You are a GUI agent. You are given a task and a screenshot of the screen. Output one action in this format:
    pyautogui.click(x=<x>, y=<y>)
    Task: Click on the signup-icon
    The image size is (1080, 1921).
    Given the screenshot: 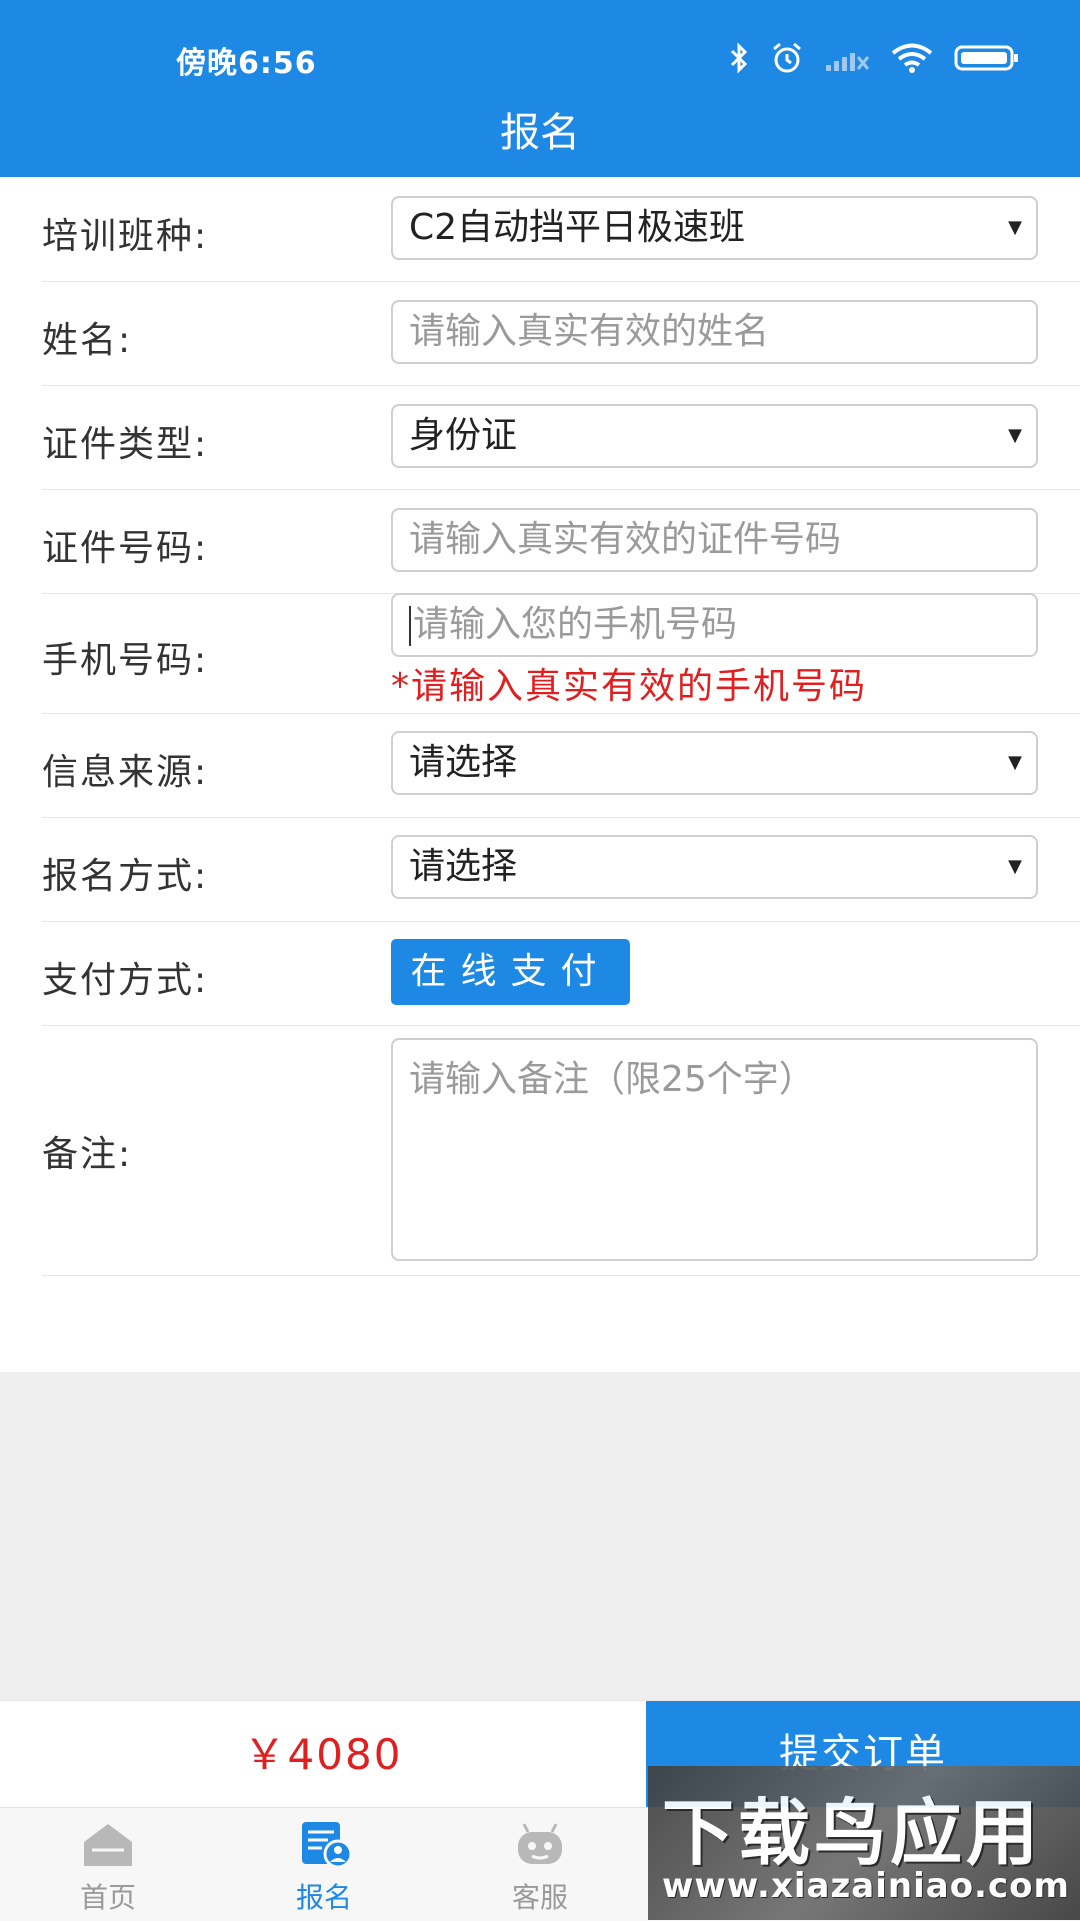 What is the action you would take?
    pyautogui.click(x=327, y=1845)
    